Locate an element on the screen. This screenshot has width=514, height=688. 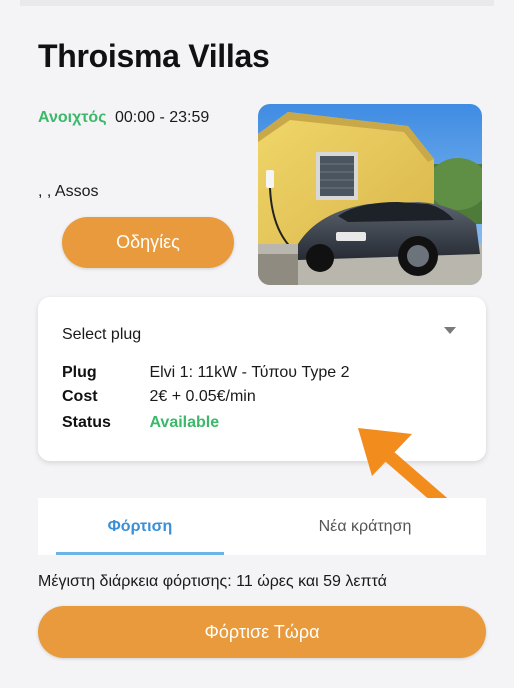
status-row: Status Available is located at coordinates (140, 423).